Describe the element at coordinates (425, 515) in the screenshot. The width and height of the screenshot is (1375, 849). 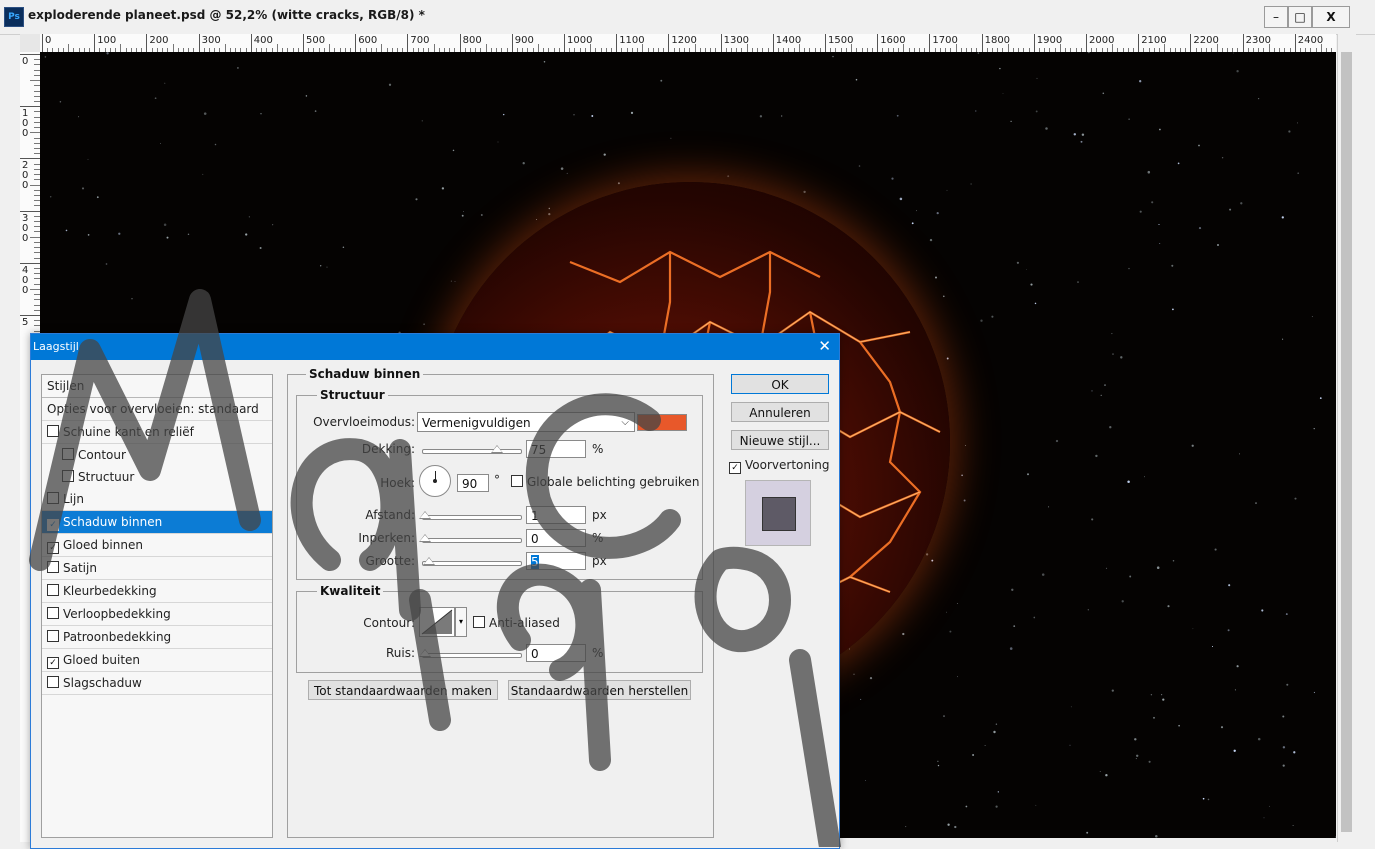
I see `distance-slider-thumb` at that location.